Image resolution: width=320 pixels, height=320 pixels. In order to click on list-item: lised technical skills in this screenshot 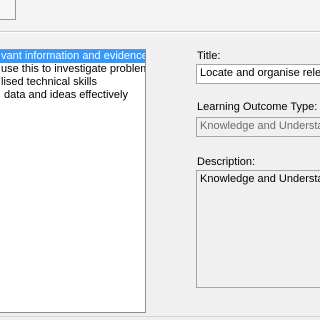, I will do `click(72, 82)`.